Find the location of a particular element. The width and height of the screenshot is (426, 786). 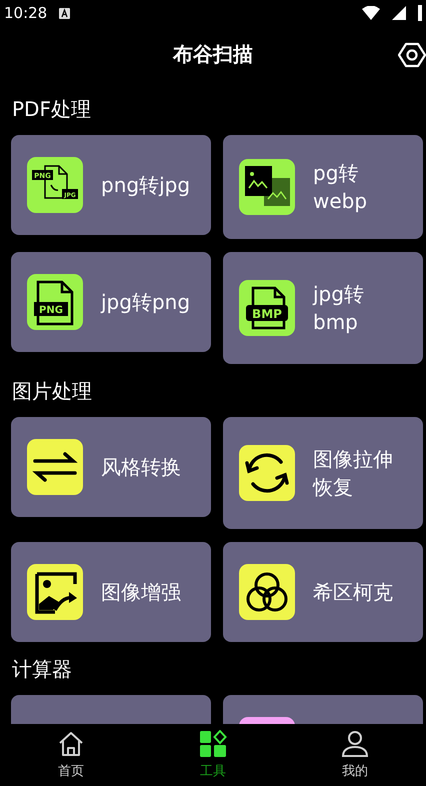

tool-card: 希区柯克 is located at coordinates (323, 592).